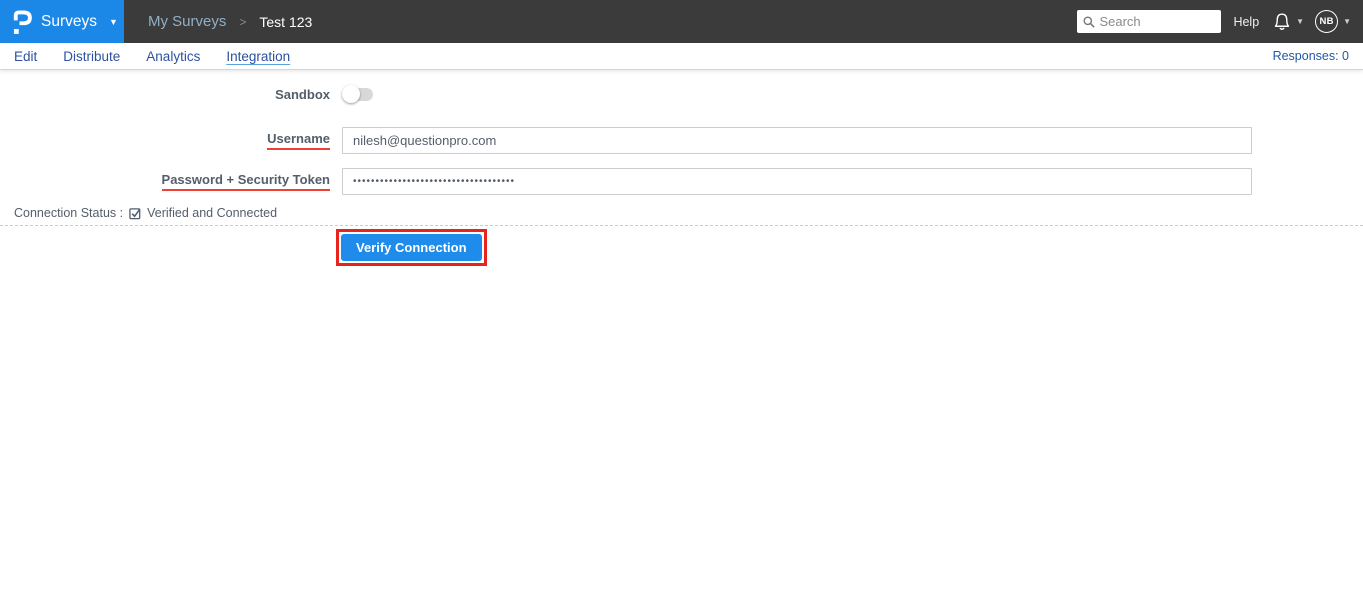 The height and width of the screenshot is (599, 1363). I want to click on avatar: NB, so click(1327, 21).